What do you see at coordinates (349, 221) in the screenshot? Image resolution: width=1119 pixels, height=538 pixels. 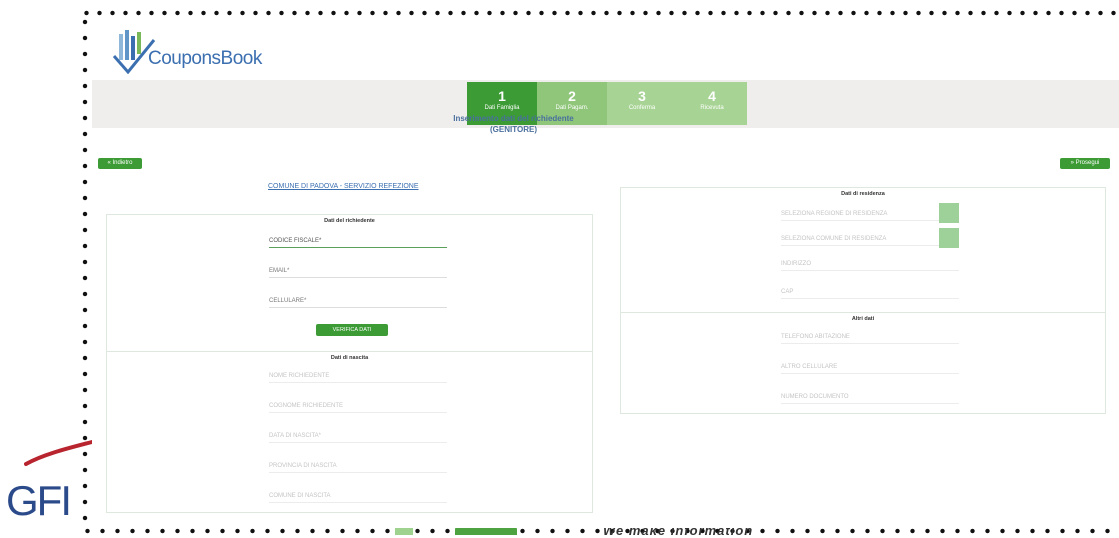 I see `panel-title: Dati del richiedente` at bounding box center [349, 221].